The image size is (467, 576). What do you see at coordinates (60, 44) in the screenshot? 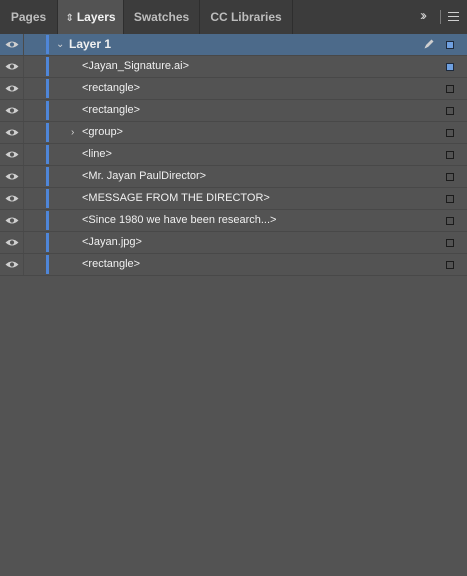
I see `chevron-down-icon: ⌄` at bounding box center [60, 44].